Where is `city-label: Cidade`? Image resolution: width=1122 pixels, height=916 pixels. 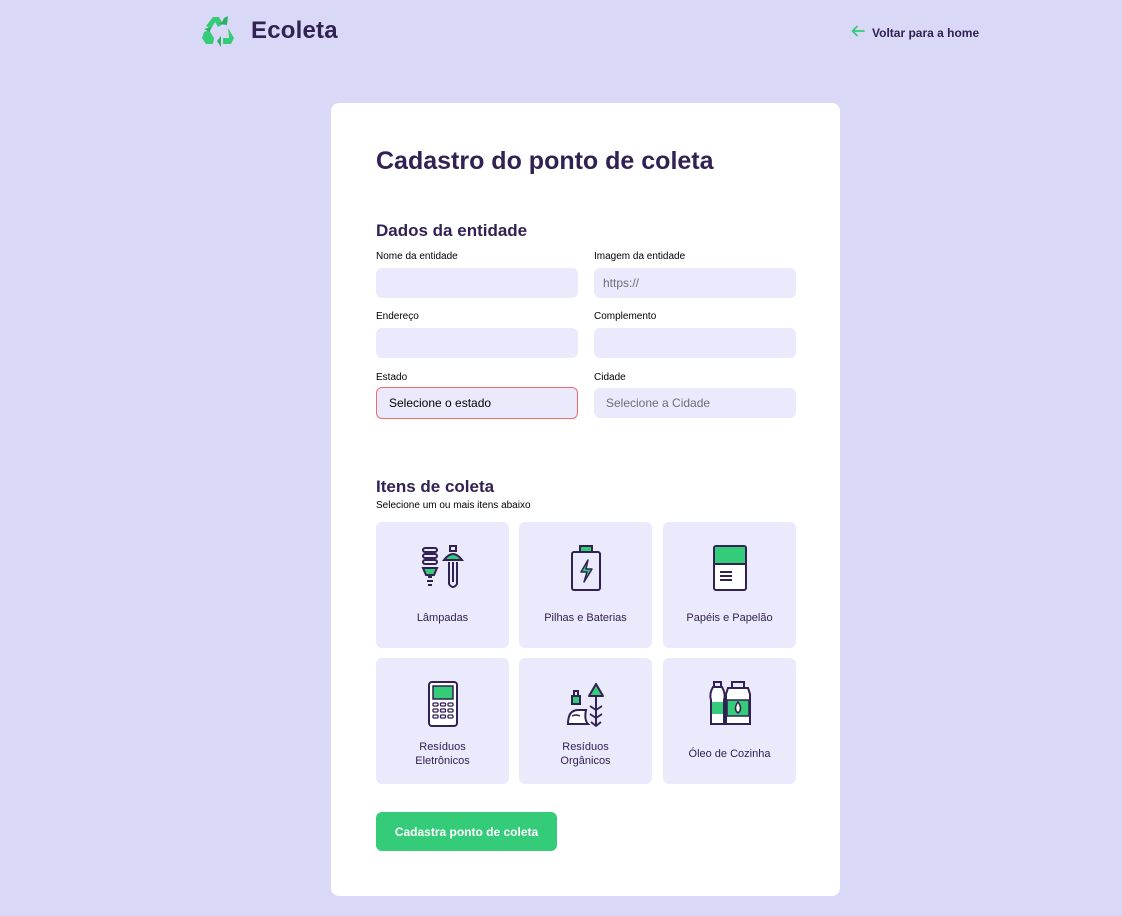 city-label: Cidade is located at coordinates (610, 377).